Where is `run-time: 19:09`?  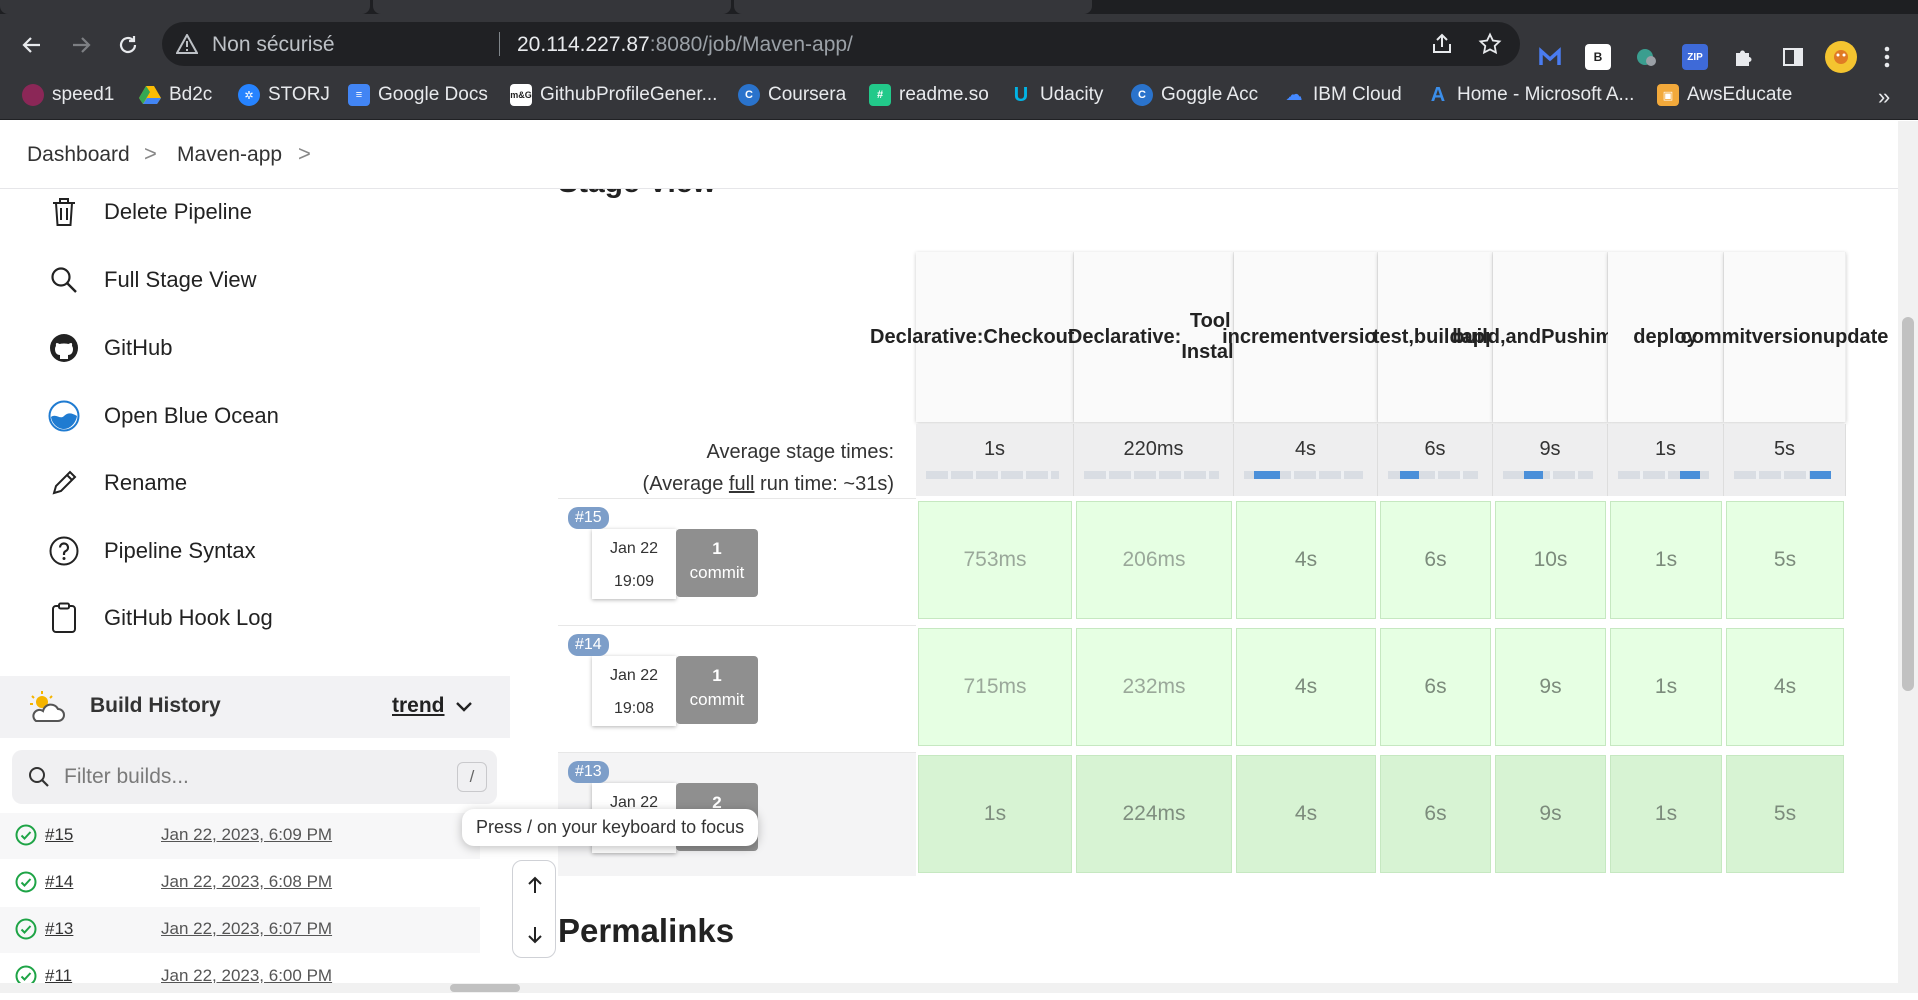 run-time: 19:09 is located at coordinates (634, 581).